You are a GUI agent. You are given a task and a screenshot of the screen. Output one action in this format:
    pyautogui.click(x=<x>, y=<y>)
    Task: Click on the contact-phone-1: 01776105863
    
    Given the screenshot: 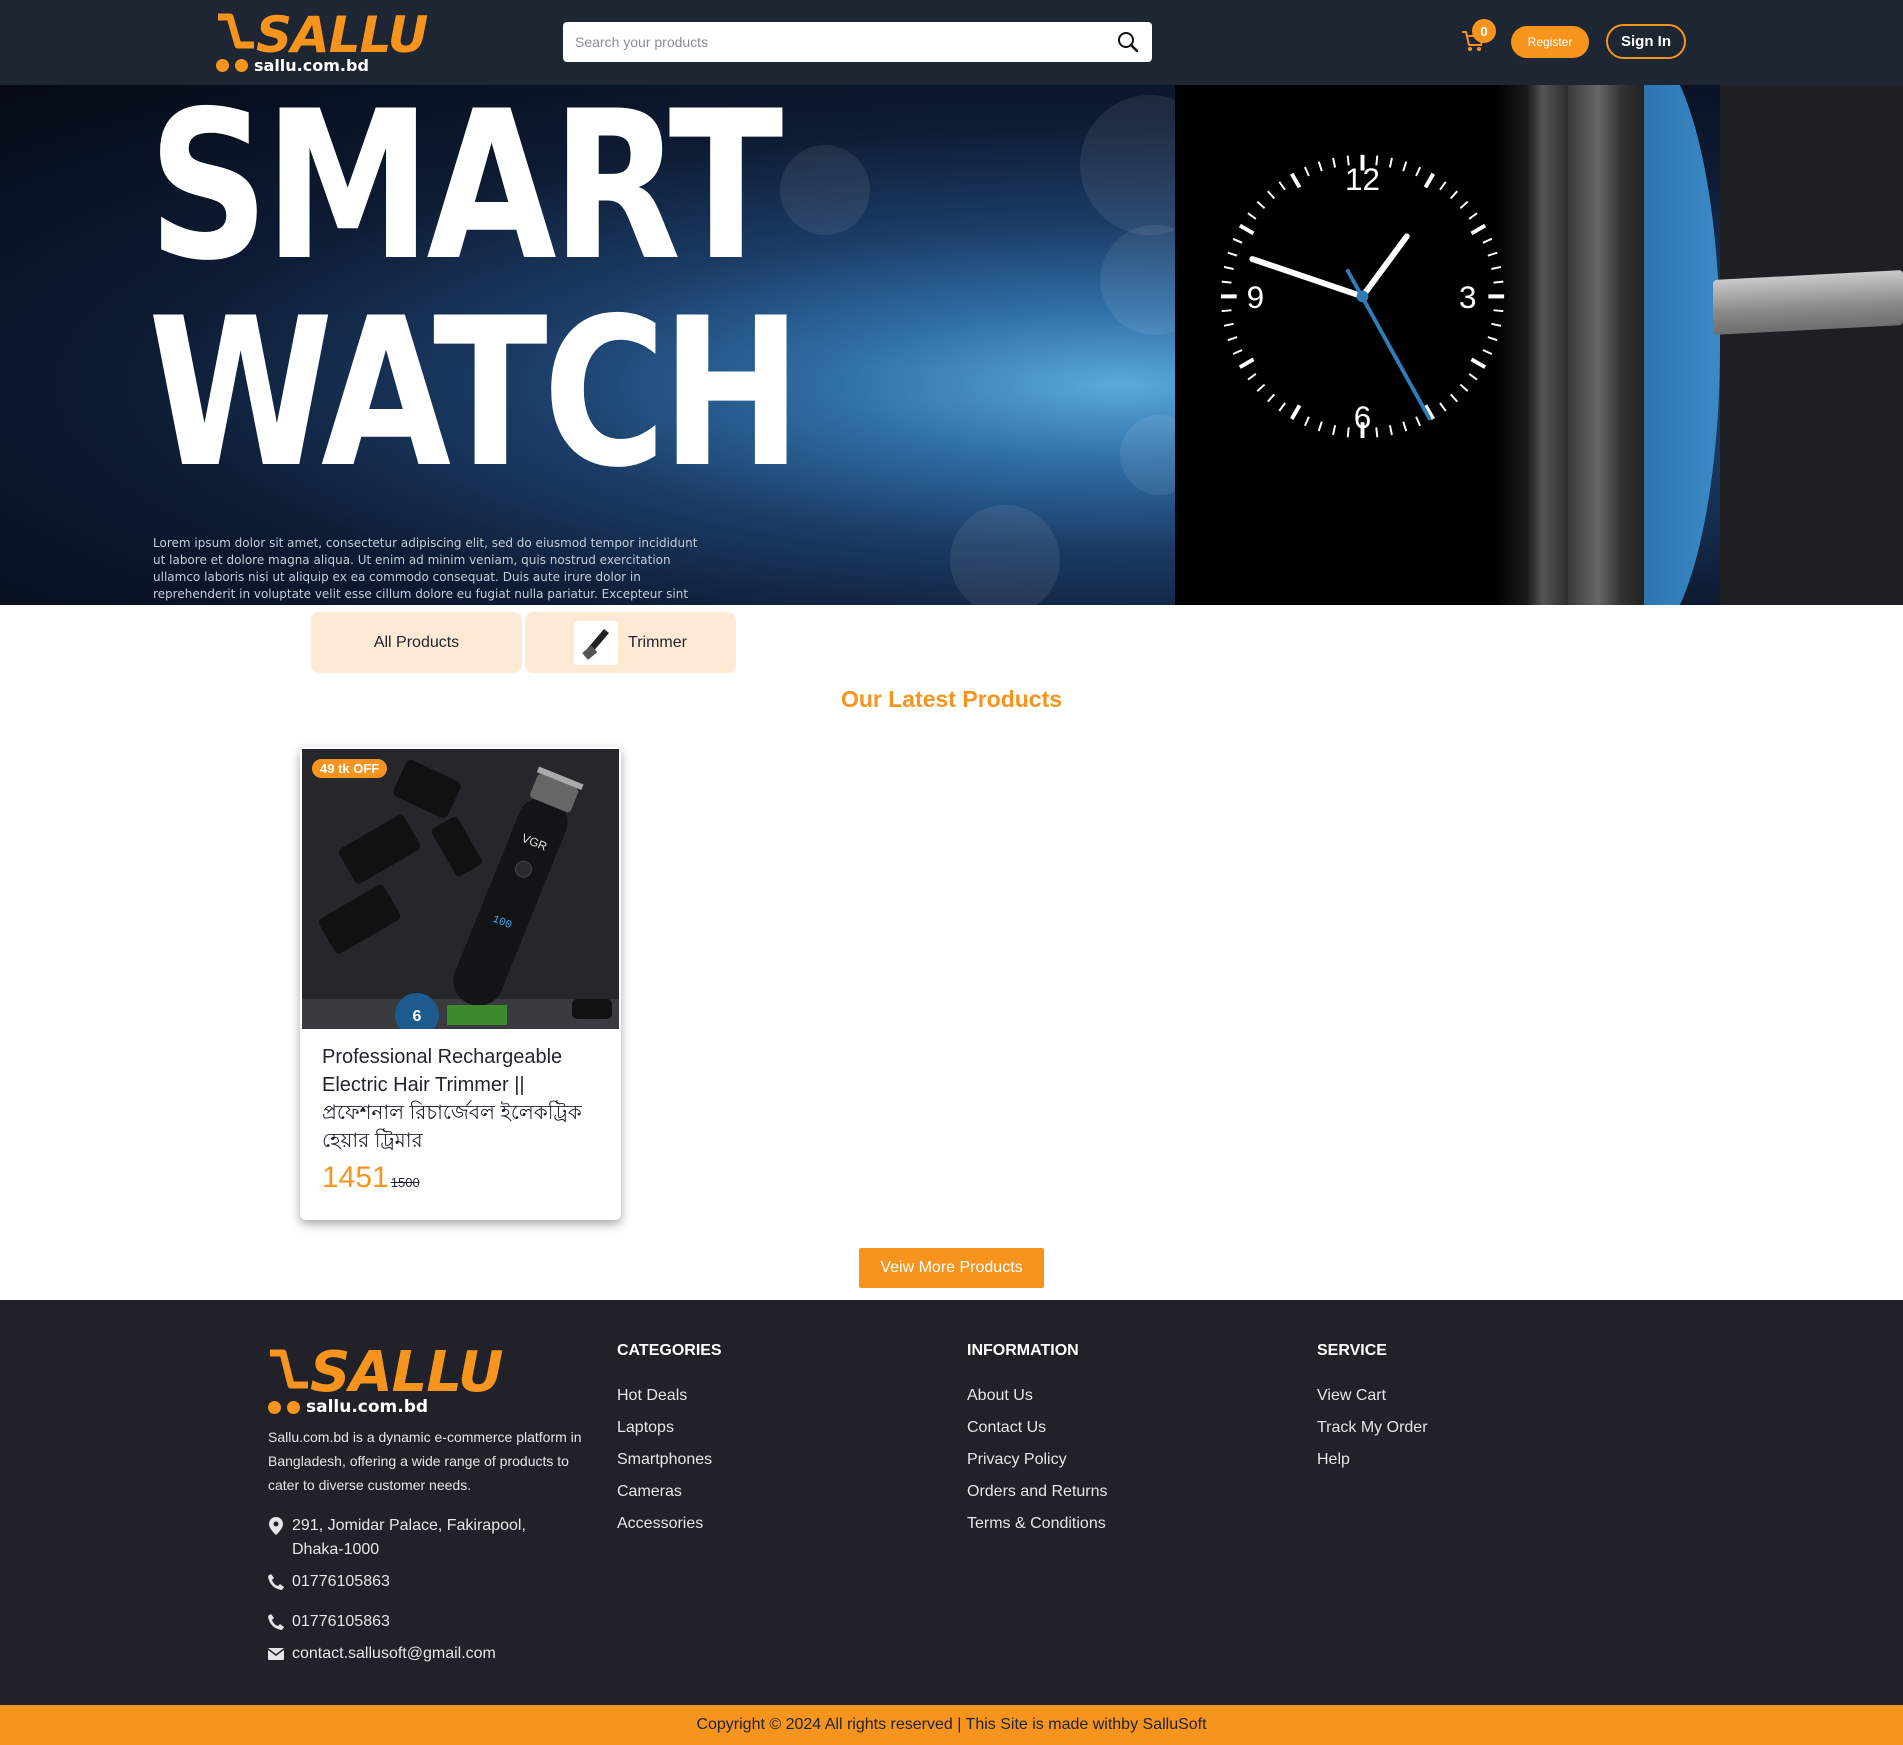 What is the action you would take?
    pyautogui.click(x=329, y=1582)
    